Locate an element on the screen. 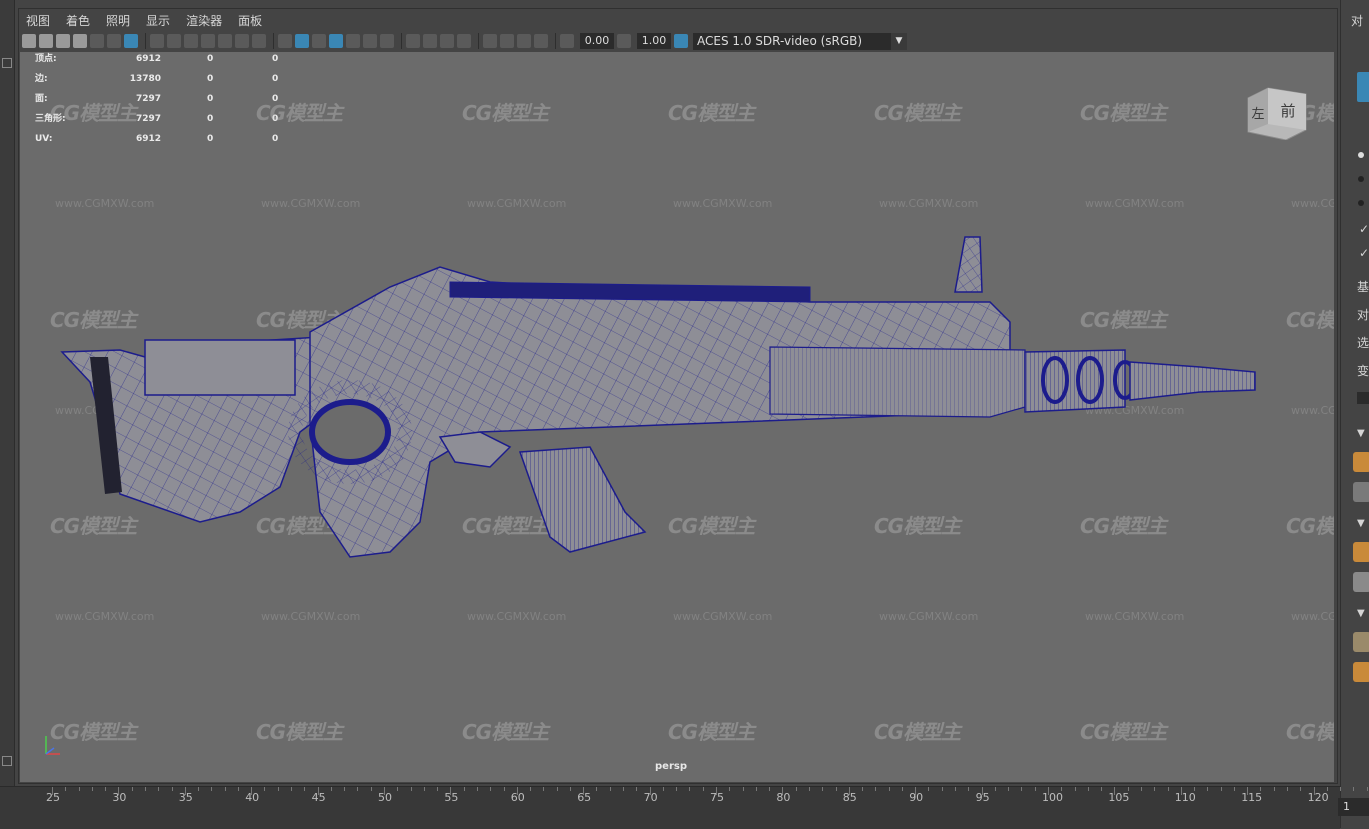 The height and width of the screenshot is (829, 1369). timeline-tick-label: 115 is located at coordinates (1252, 797).